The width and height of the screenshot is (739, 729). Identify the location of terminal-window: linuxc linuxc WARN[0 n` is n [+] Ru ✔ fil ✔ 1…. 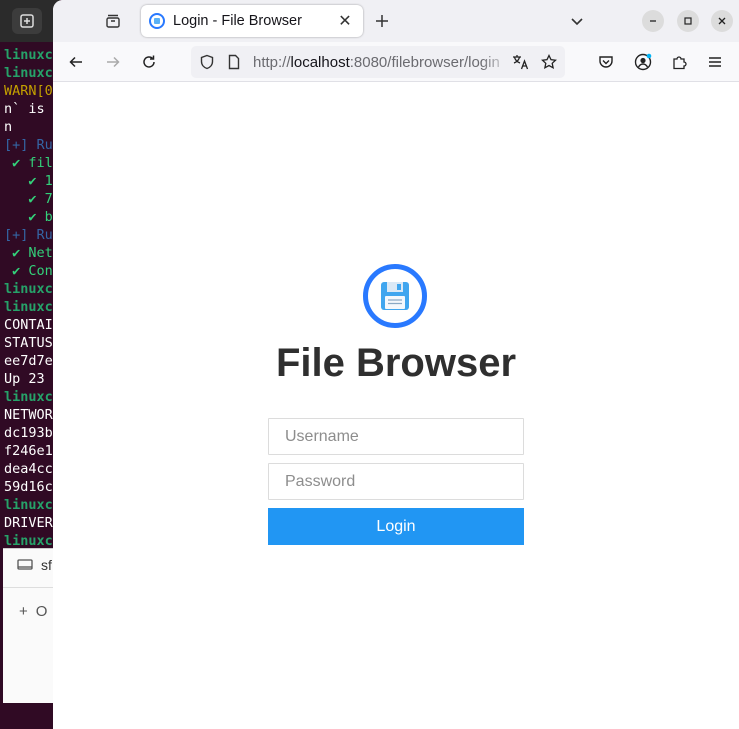
(30, 364).